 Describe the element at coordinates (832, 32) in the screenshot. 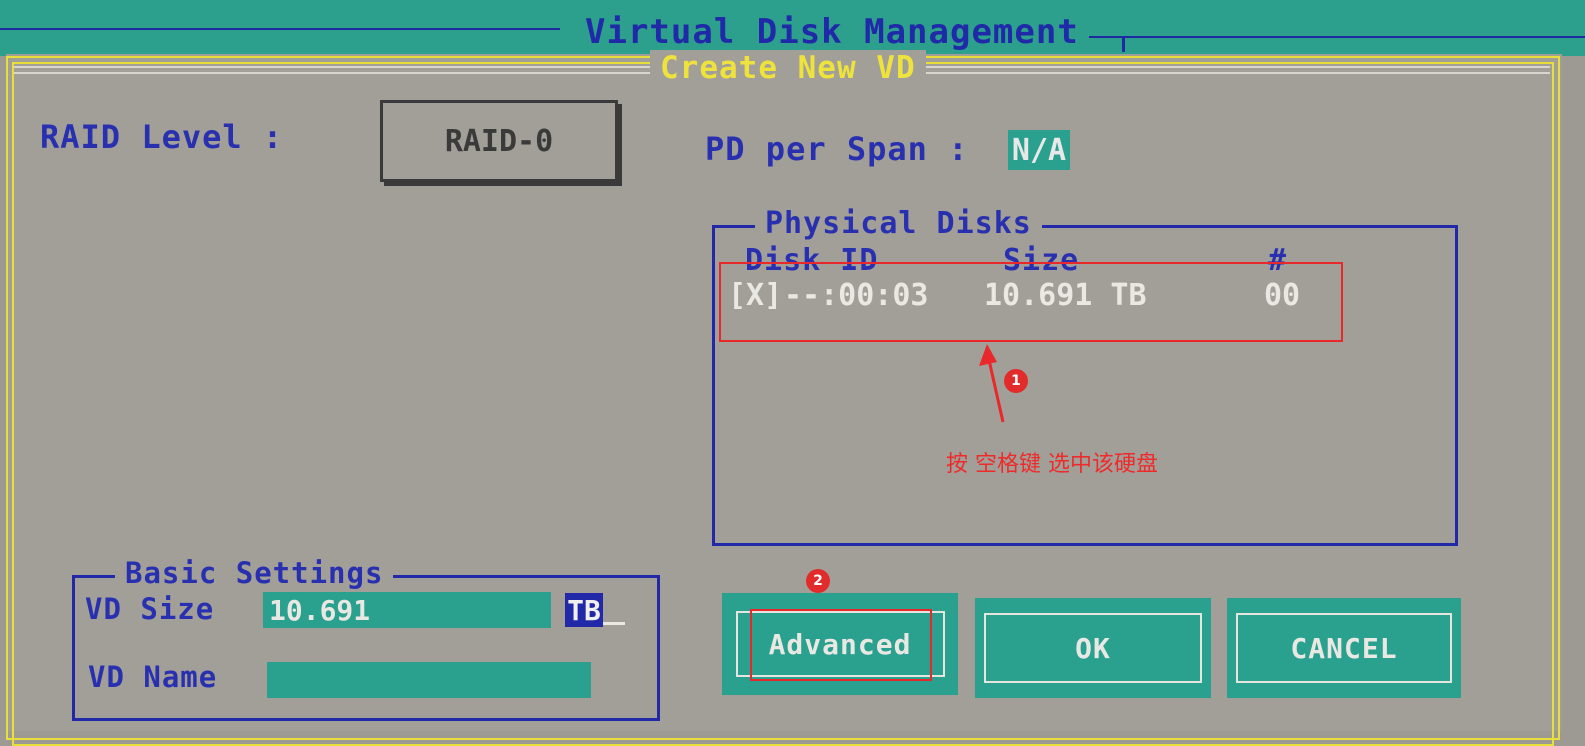

I see `window-title: Virtual Disk Management` at that location.